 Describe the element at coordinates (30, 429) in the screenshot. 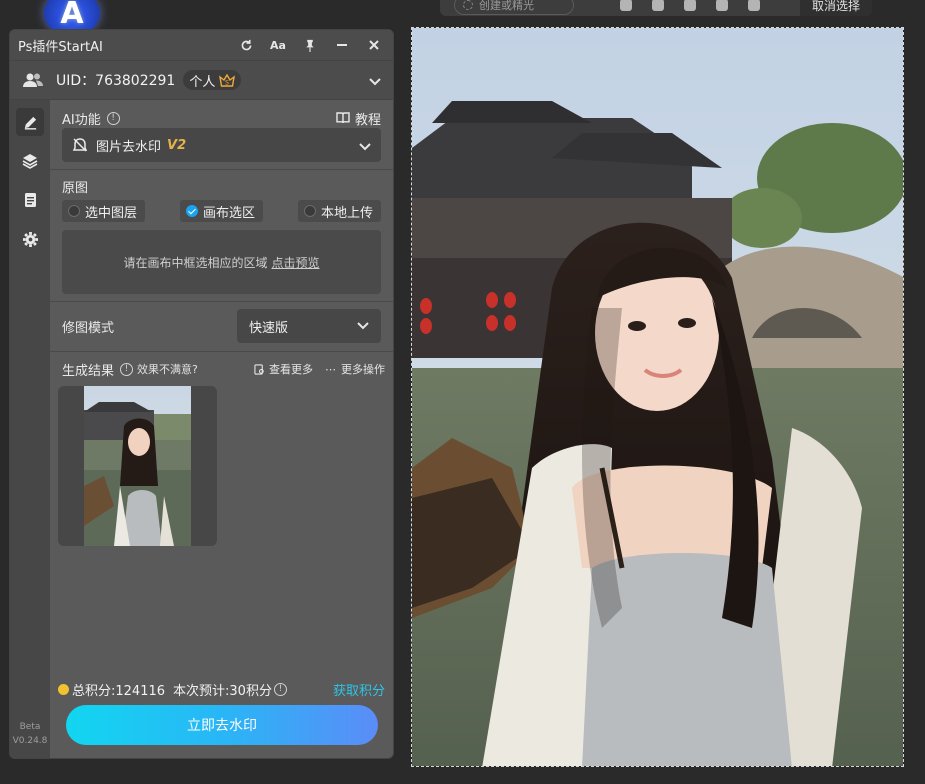

I see `side-navigation: Beta V0.24.8` at that location.